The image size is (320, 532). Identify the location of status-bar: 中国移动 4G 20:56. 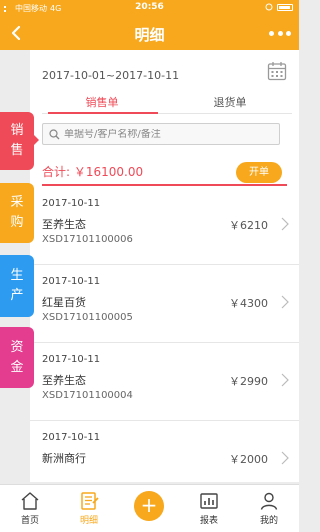
(149, 8).